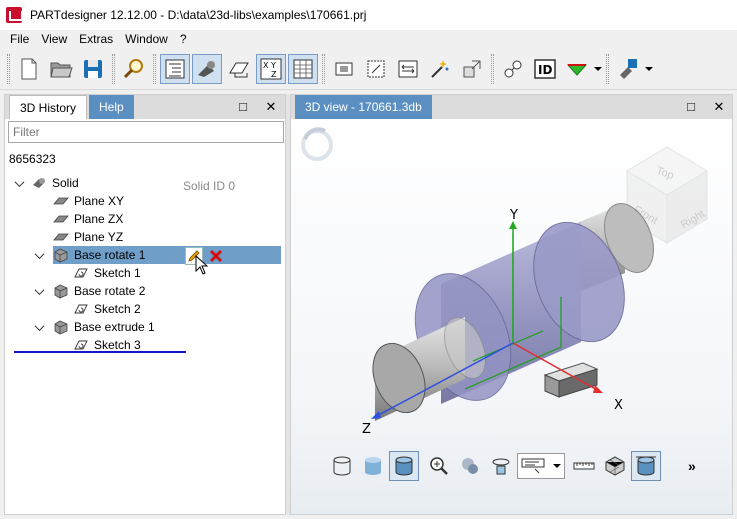  I want to click on measure-button, so click(408, 69).